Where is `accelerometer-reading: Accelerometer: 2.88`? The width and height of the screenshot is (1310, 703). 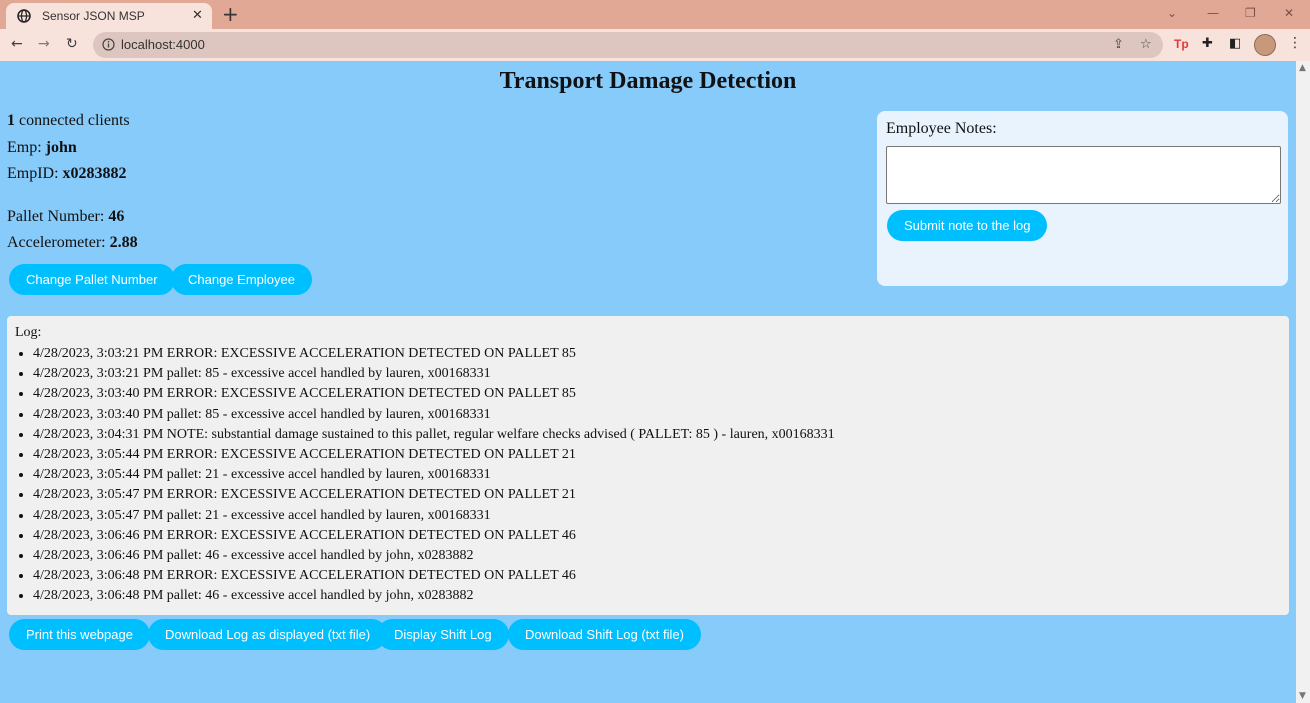
accelerometer-reading: Accelerometer: 2.88 is located at coordinates (72, 243).